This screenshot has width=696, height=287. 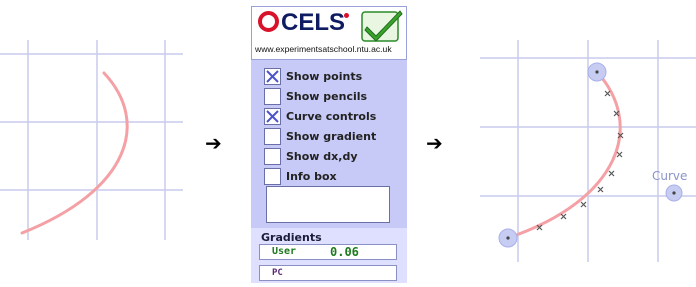 What do you see at coordinates (268, 21) in the screenshot?
I see `logo-ring-icon` at bounding box center [268, 21].